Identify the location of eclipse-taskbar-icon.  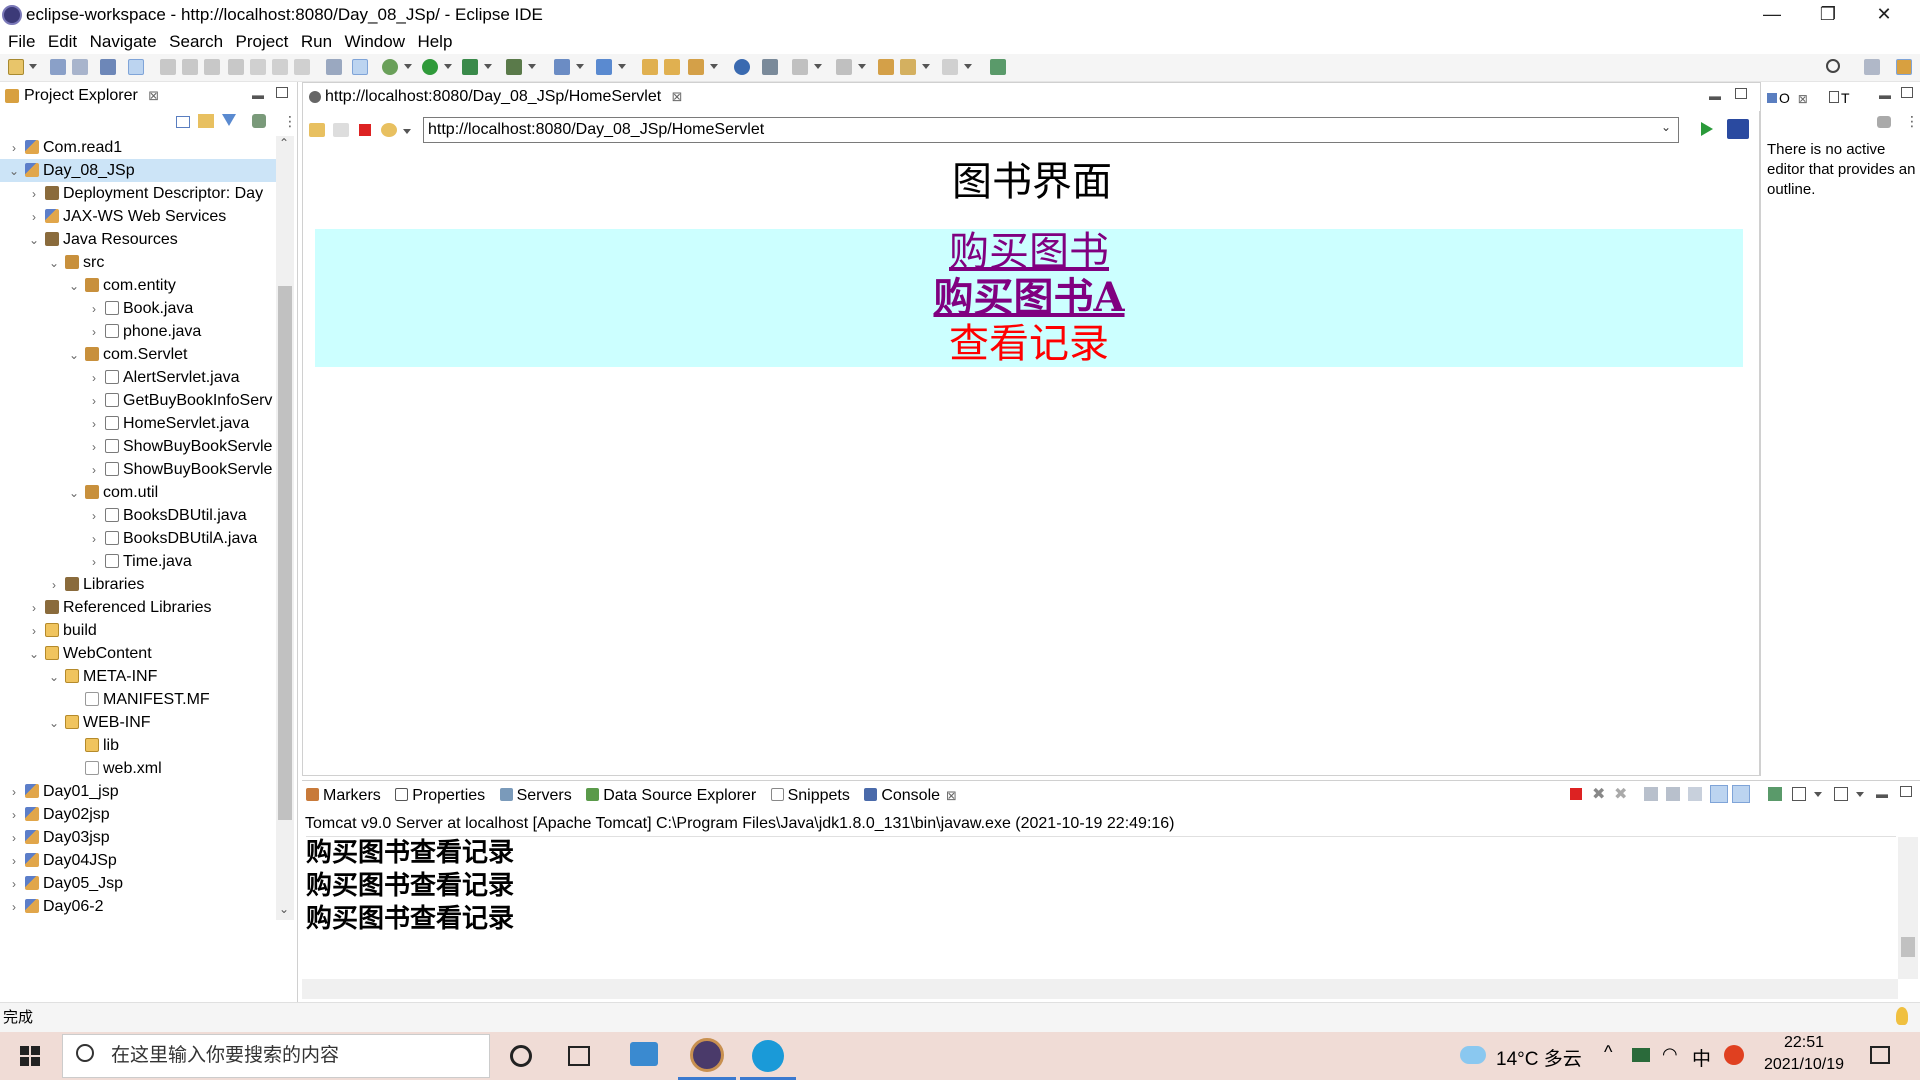
(707, 1055).